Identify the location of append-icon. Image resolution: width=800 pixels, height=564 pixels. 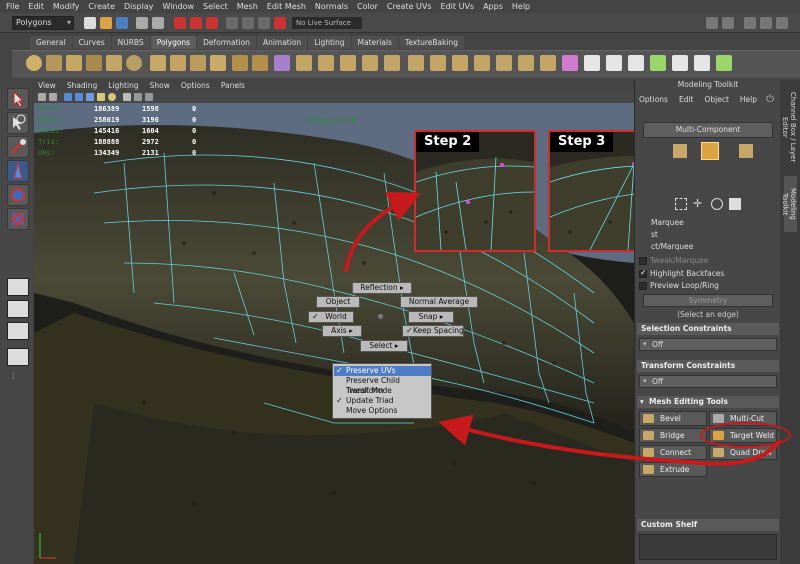
(460, 63).